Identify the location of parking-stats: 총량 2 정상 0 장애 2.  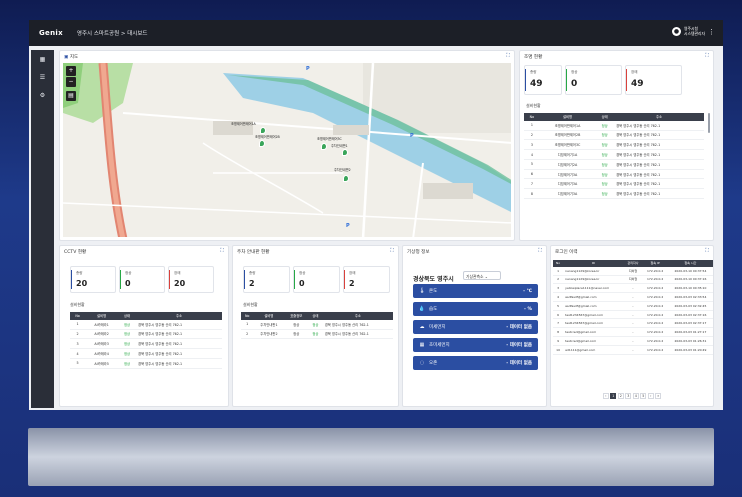
(316, 279).